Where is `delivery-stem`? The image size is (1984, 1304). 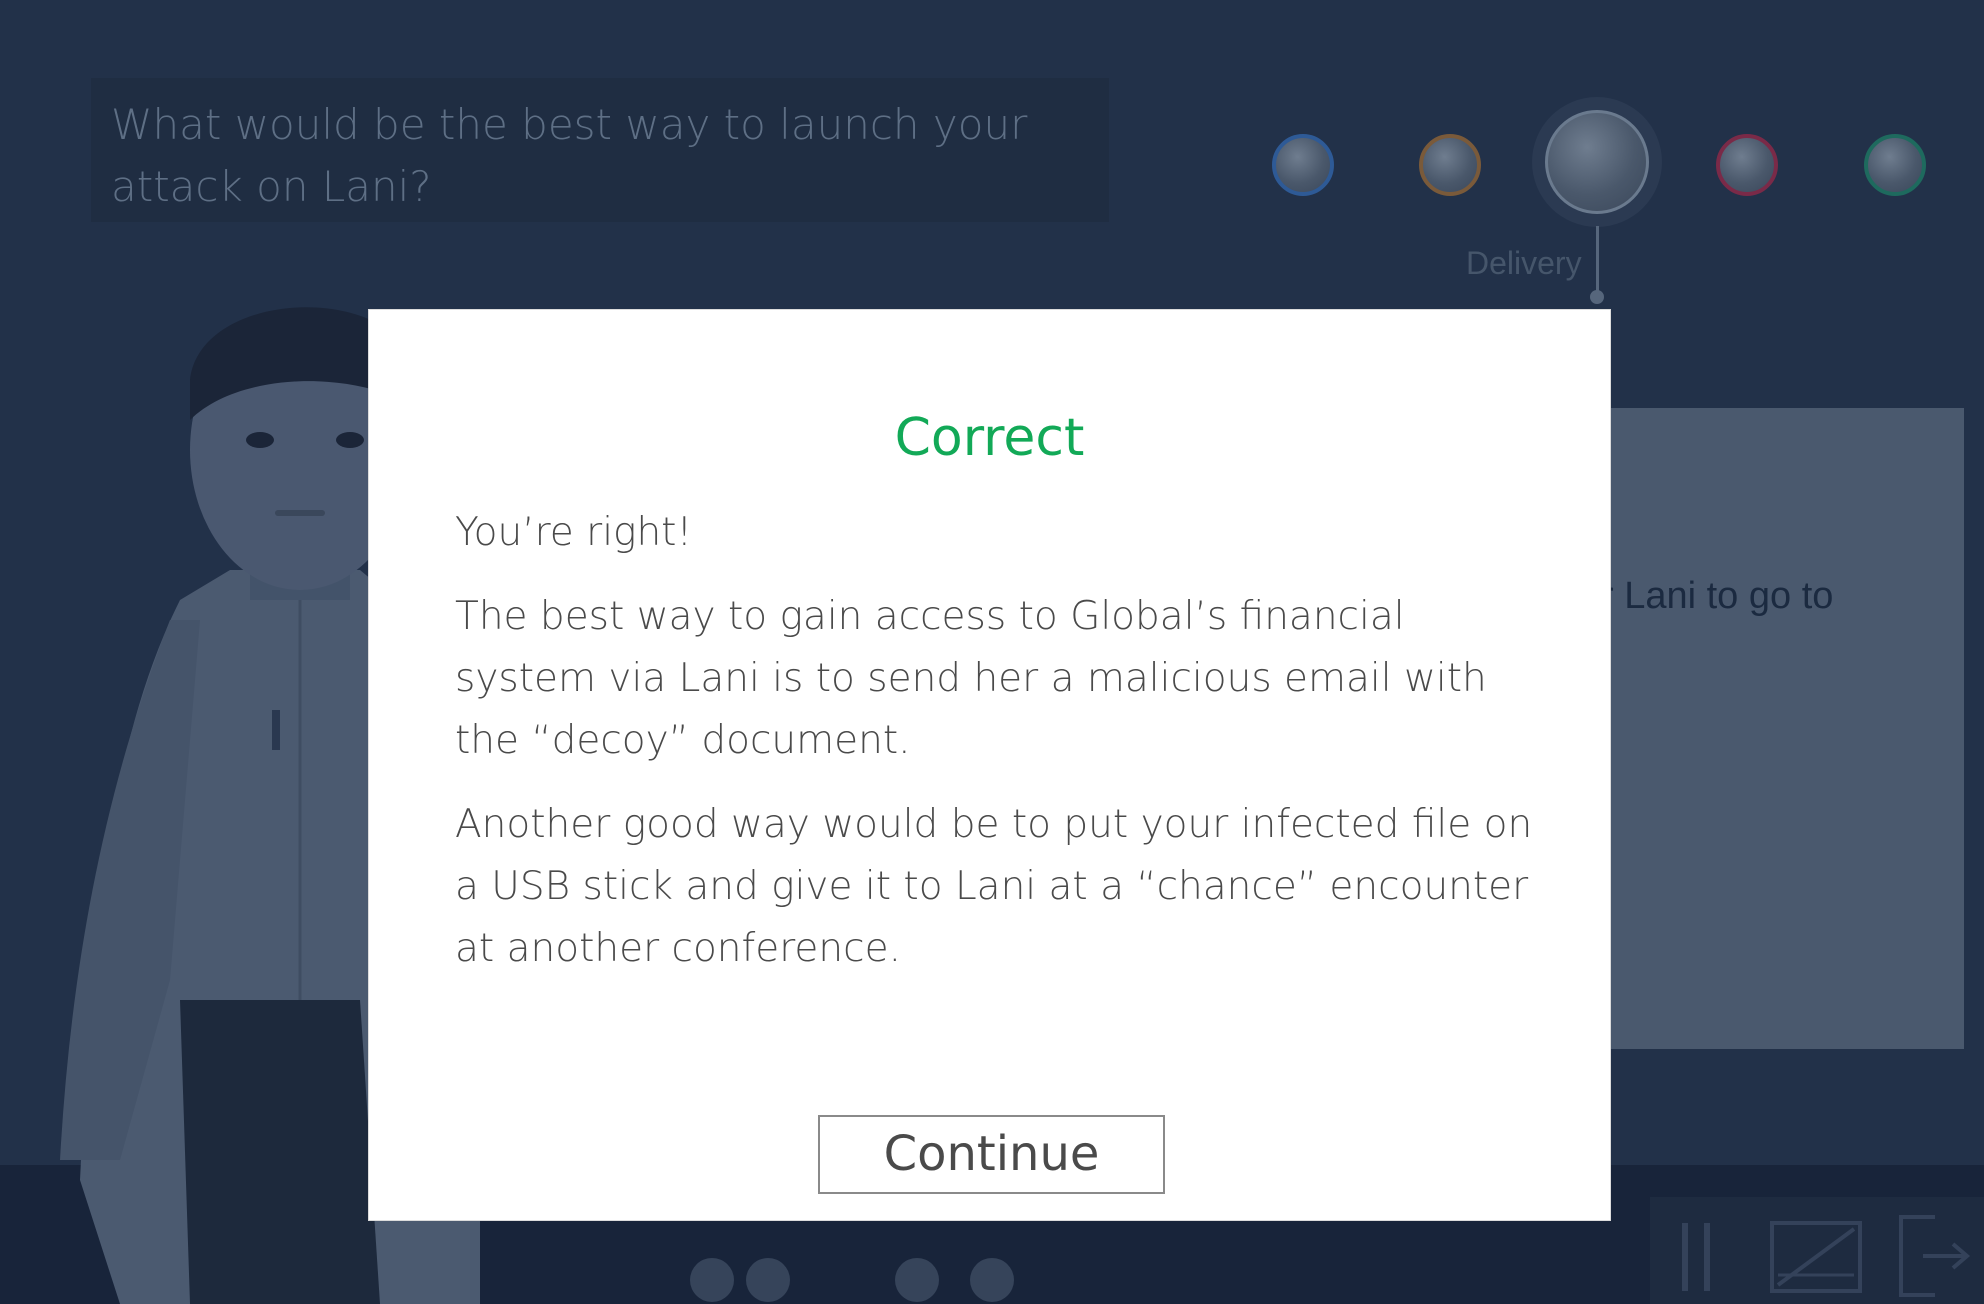
delivery-stem is located at coordinates (1597, 261).